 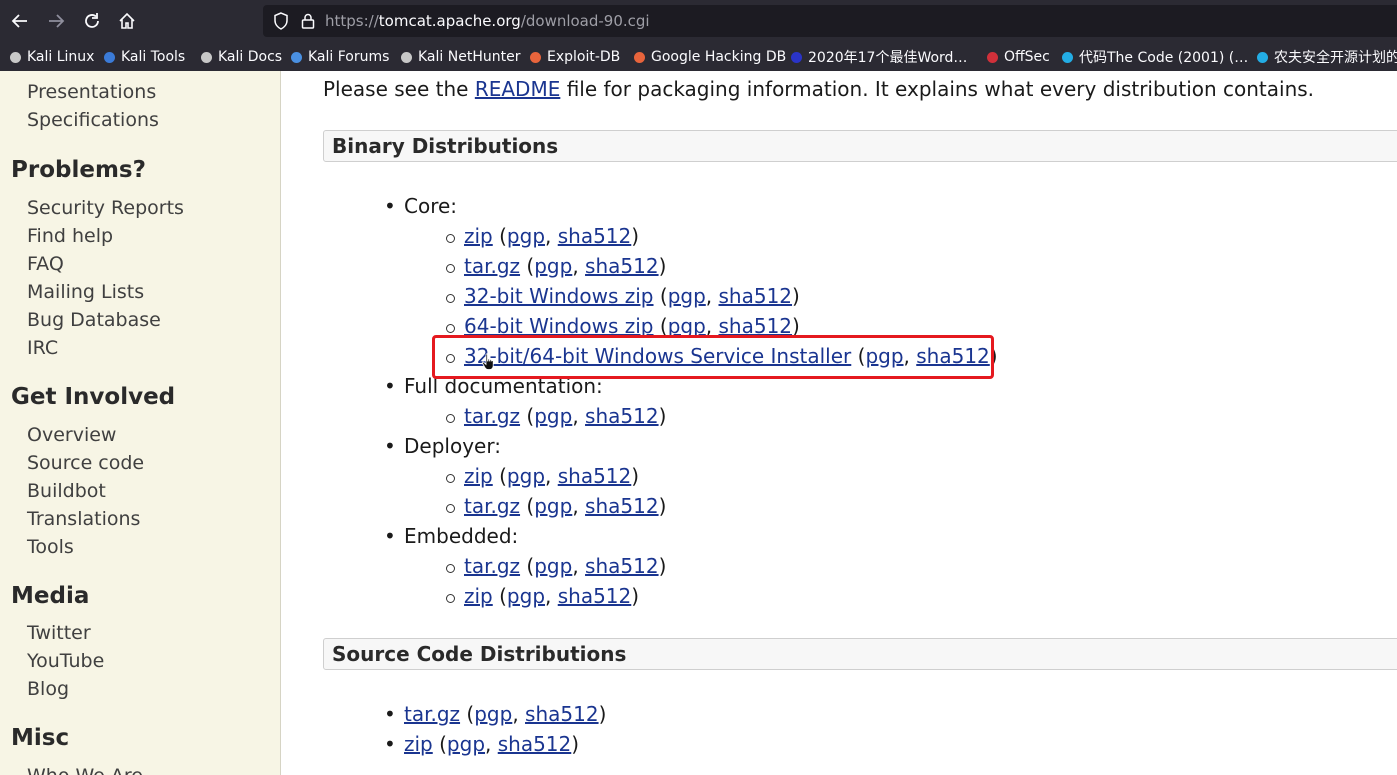 I want to click on reload-icon, so click(x=92, y=21).